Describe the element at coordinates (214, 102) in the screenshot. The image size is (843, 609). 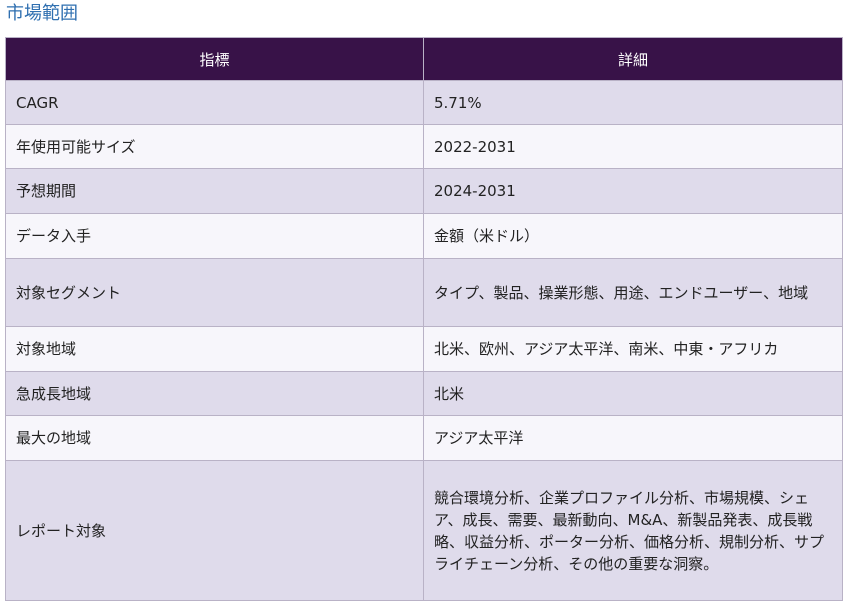
I see `row-label: CAGR` at that location.